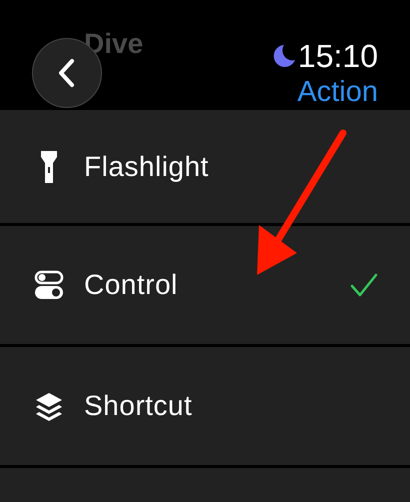 The image size is (410, 502). Describe the element at coordinates (49, 285) in the screenshot. I see `toggles-icon` at that location.